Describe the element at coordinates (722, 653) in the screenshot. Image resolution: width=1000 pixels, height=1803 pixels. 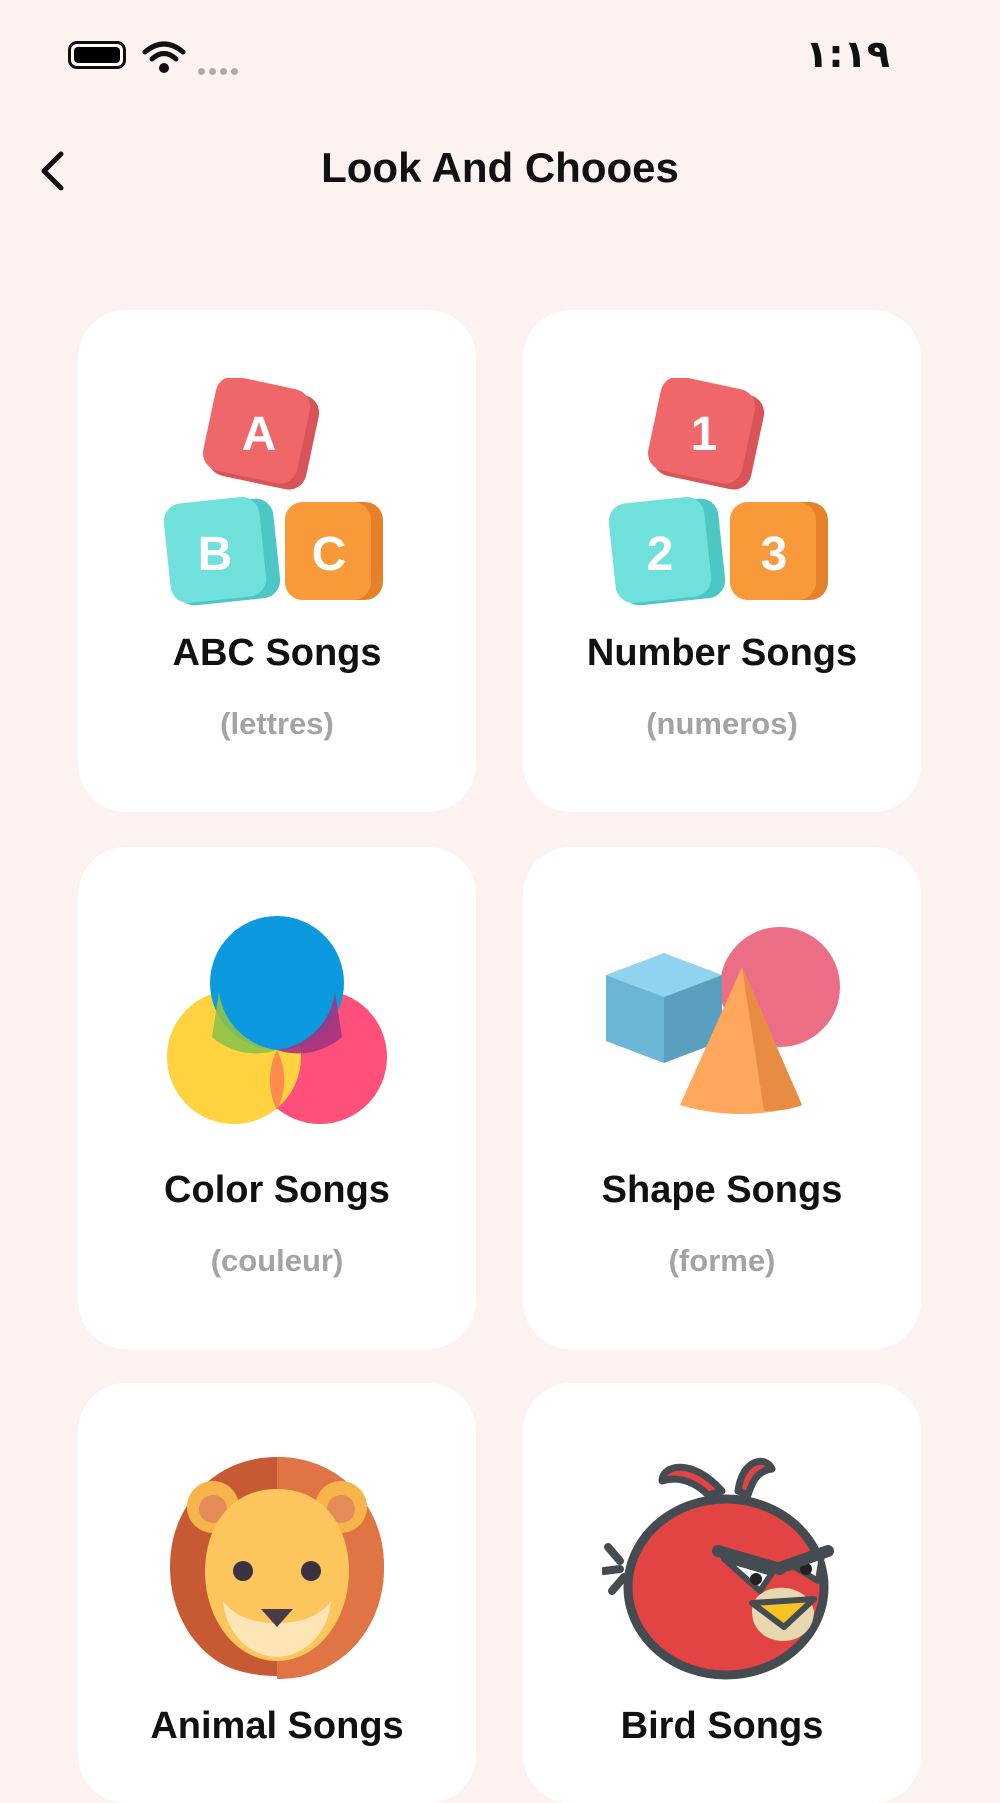
I see `card-title: Number Songs` at that location.